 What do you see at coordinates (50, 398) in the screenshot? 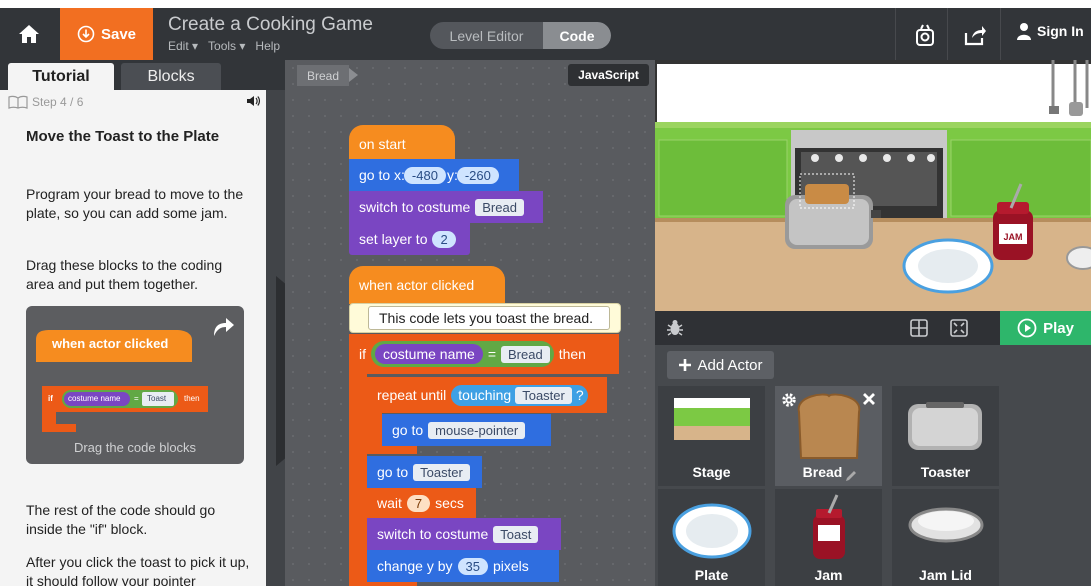
I see `hint-if-label: if` at bounding box center [50, 398].